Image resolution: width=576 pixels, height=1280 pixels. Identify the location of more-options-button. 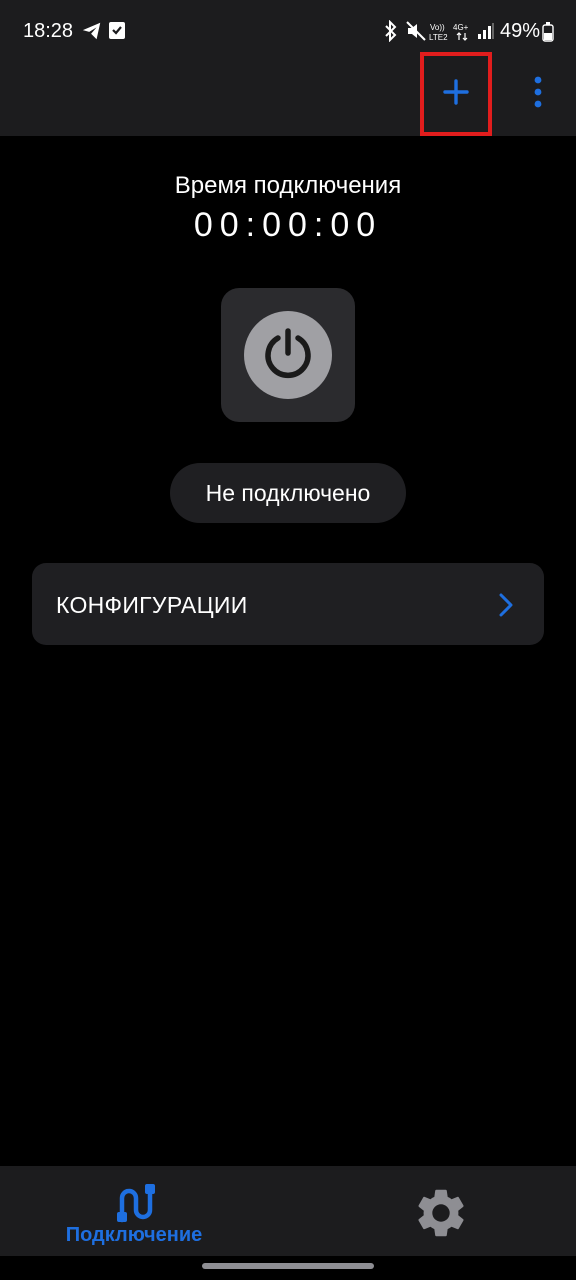
(538, 92).